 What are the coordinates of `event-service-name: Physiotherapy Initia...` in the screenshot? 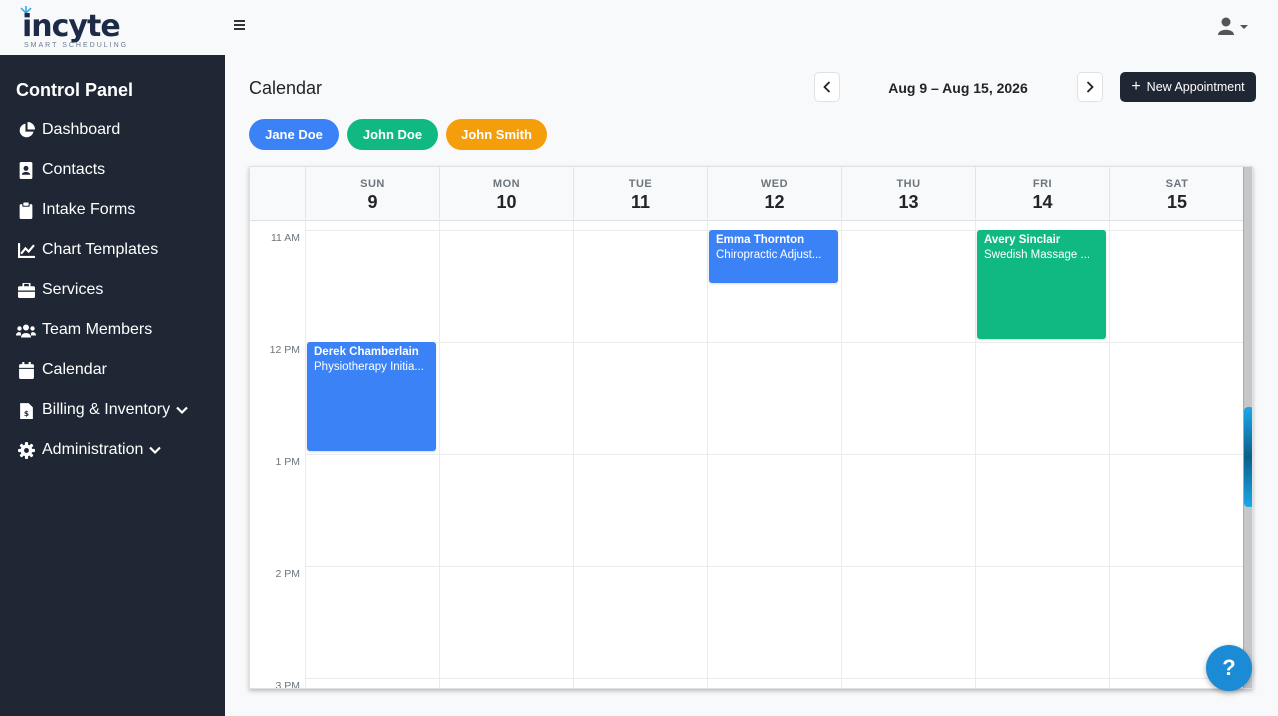 It's located at (369, 367).